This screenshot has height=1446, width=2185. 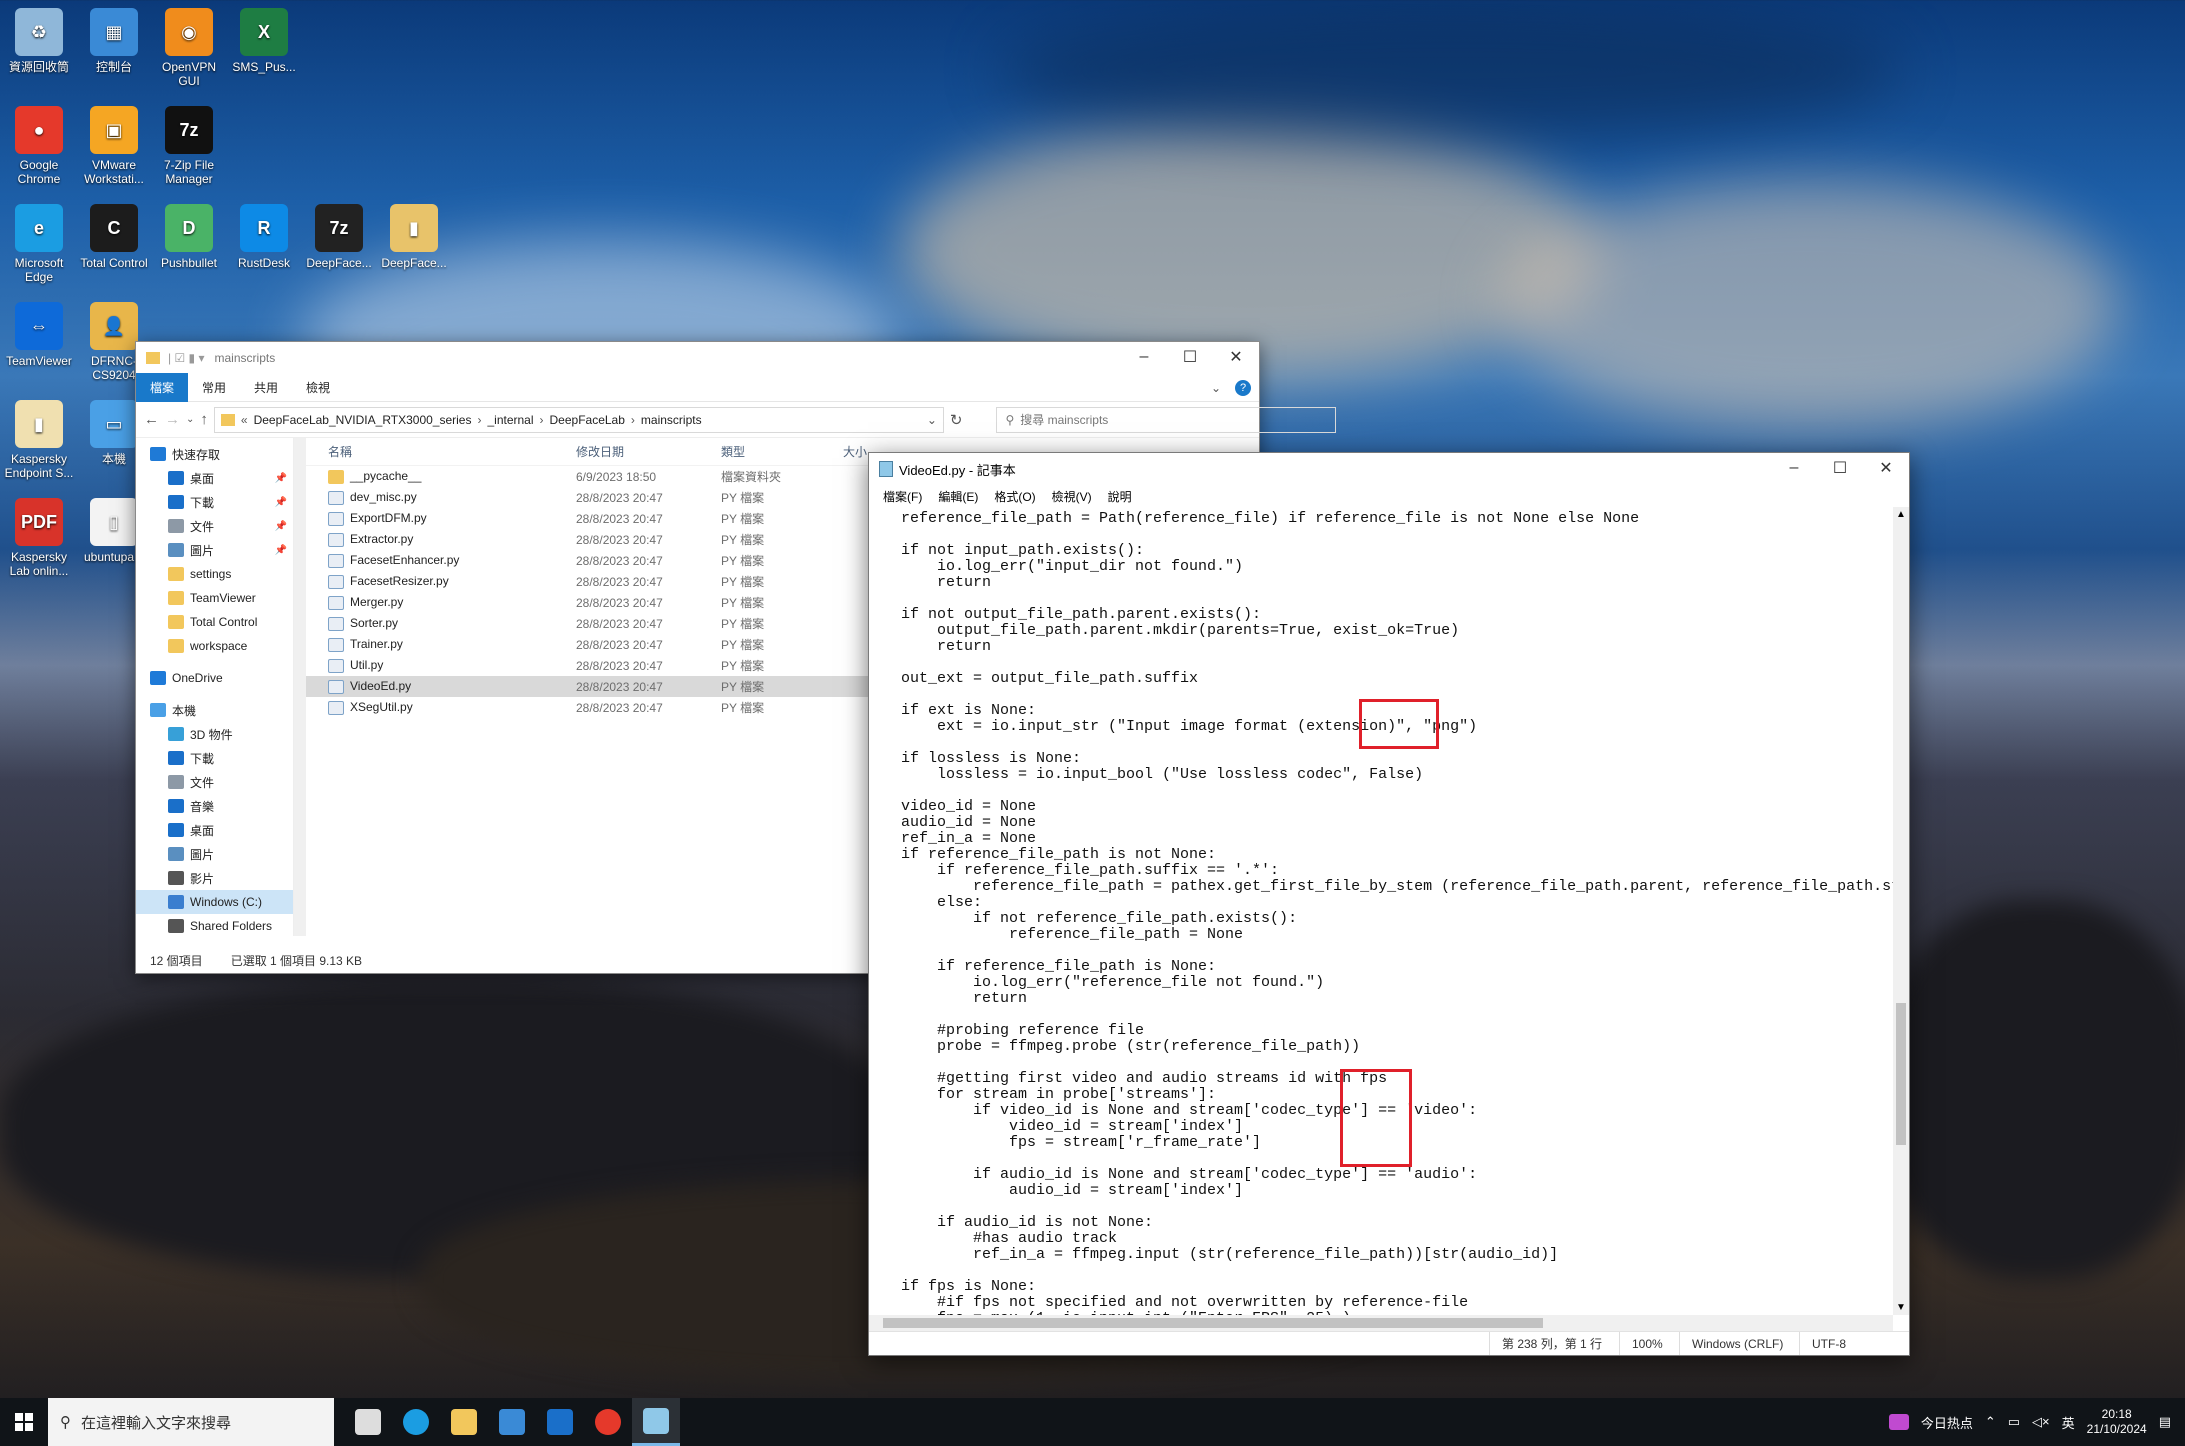 What do you see at coordinates (1901, 1307) in the screenshot?
I see `scroll-down-icon: ▼` at bounding box center [1901, 1307].